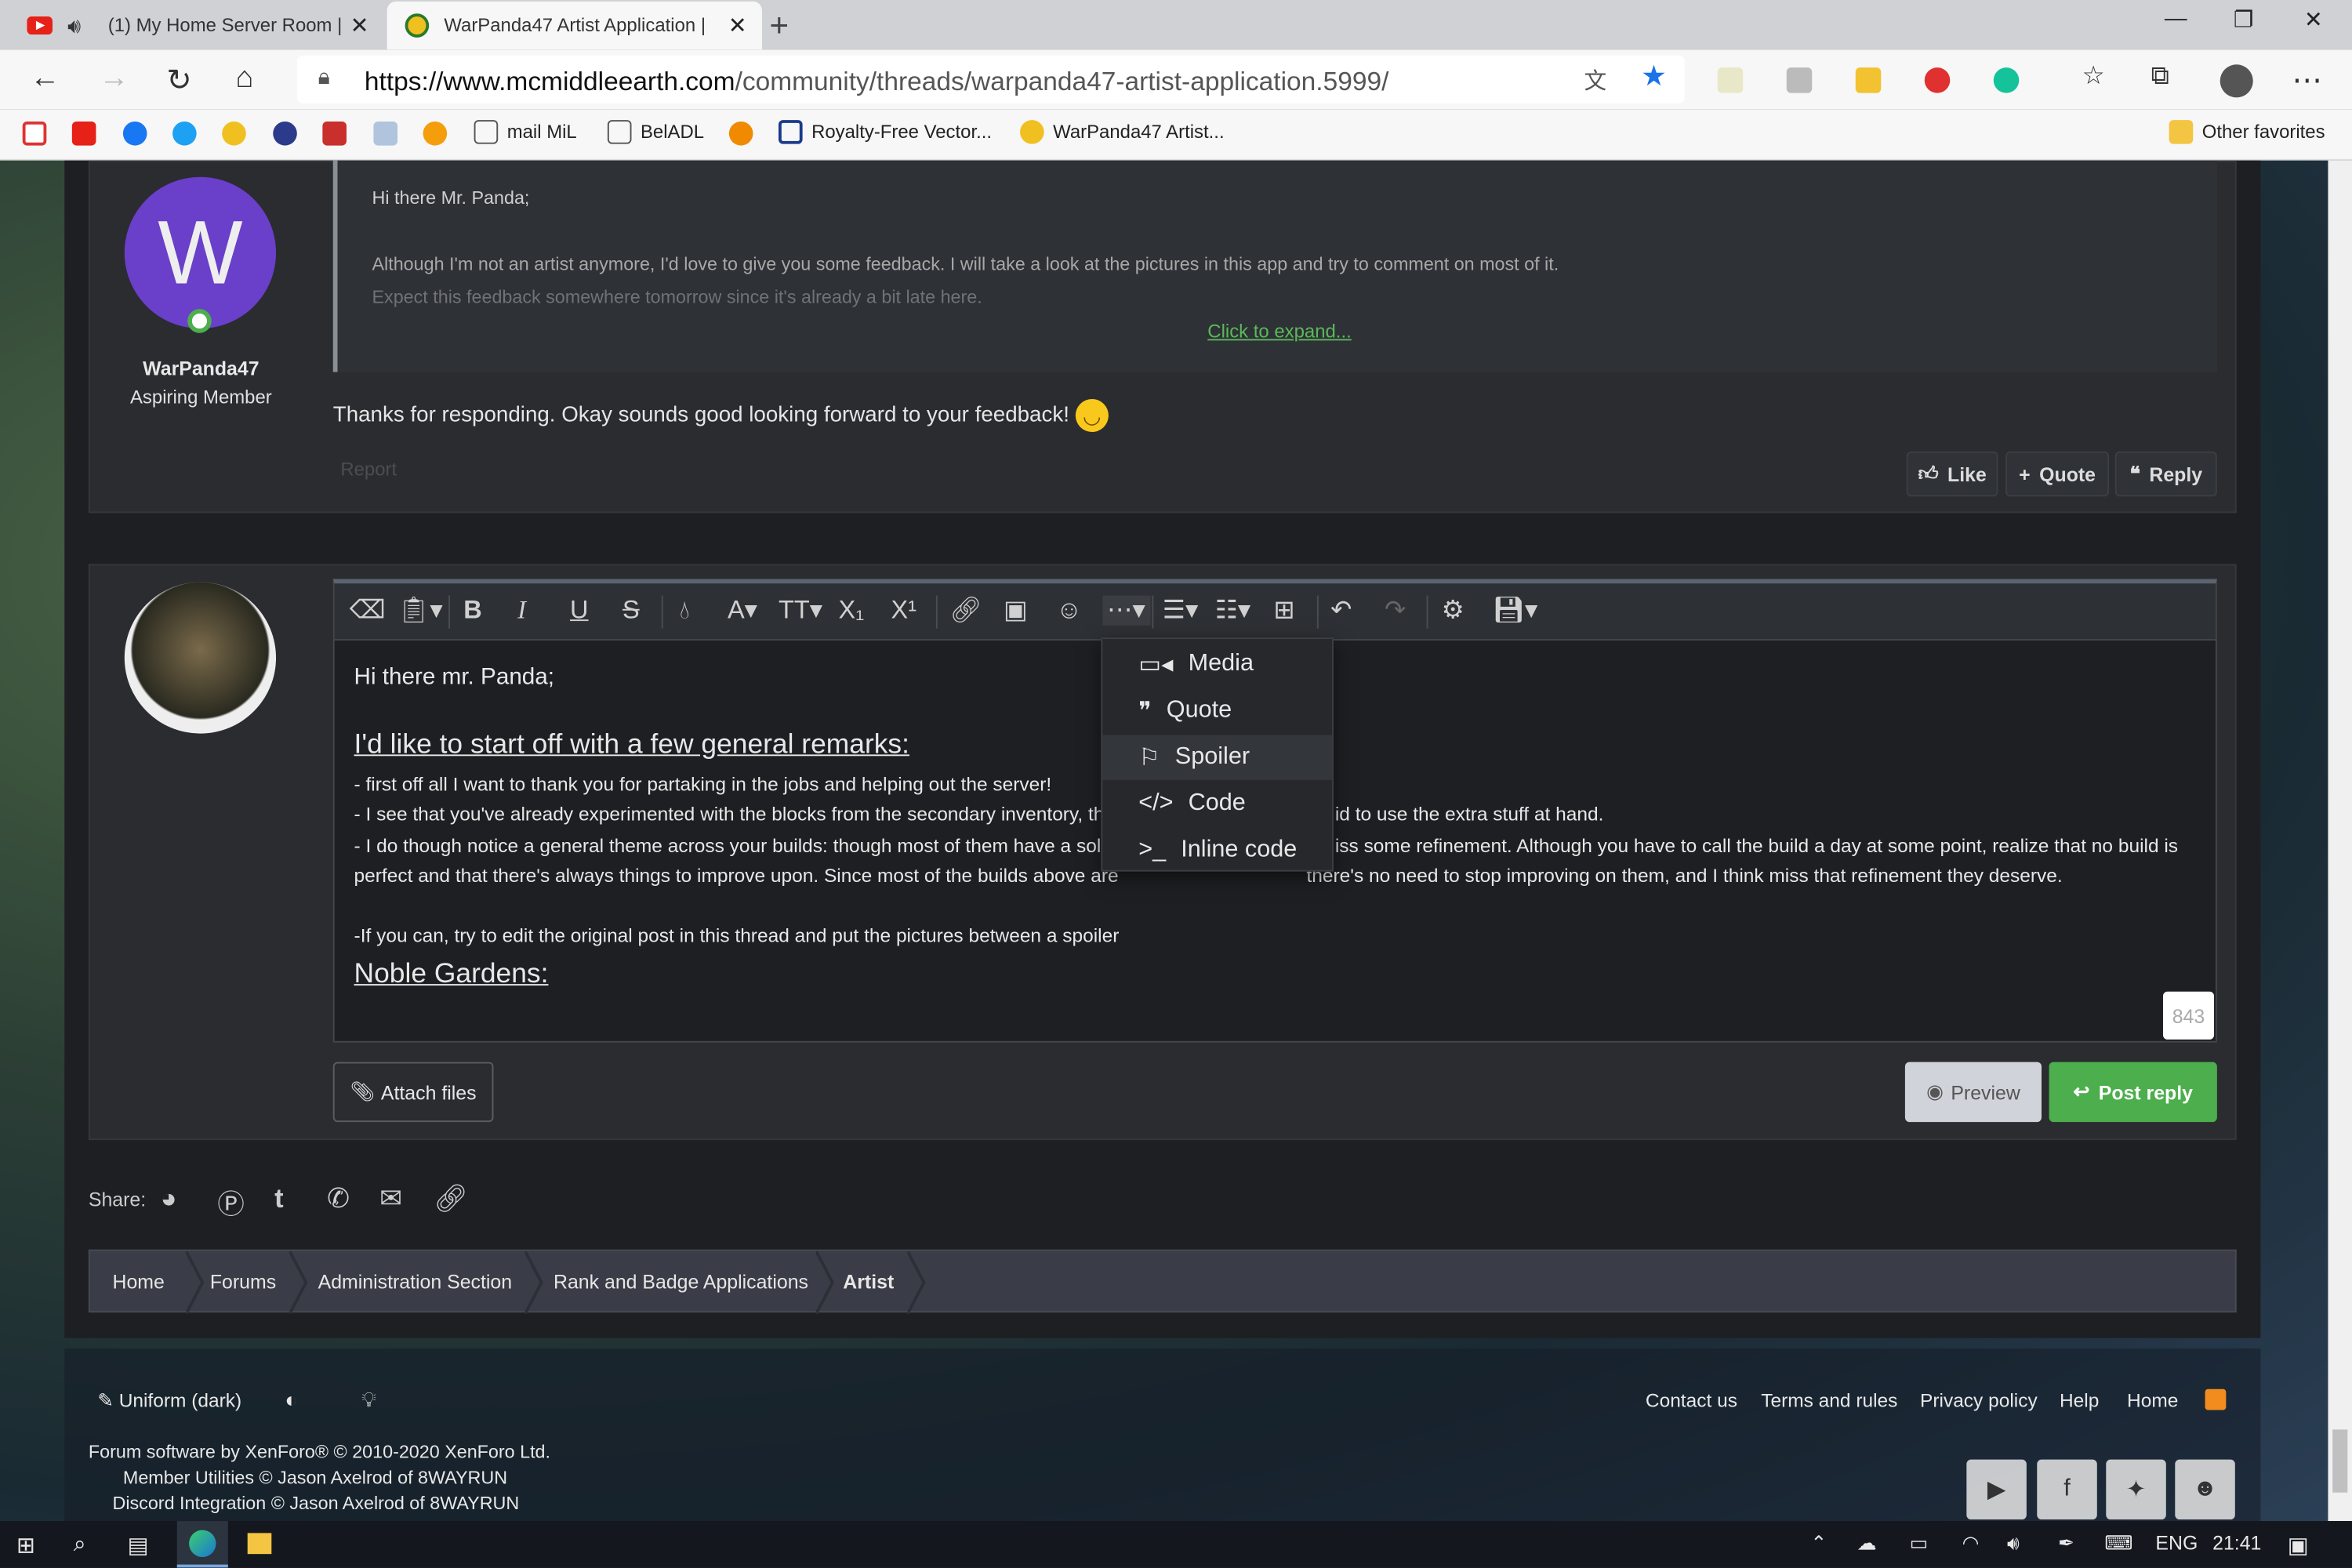  I want to click on more-icon: ⋯, so click(2307, 80).